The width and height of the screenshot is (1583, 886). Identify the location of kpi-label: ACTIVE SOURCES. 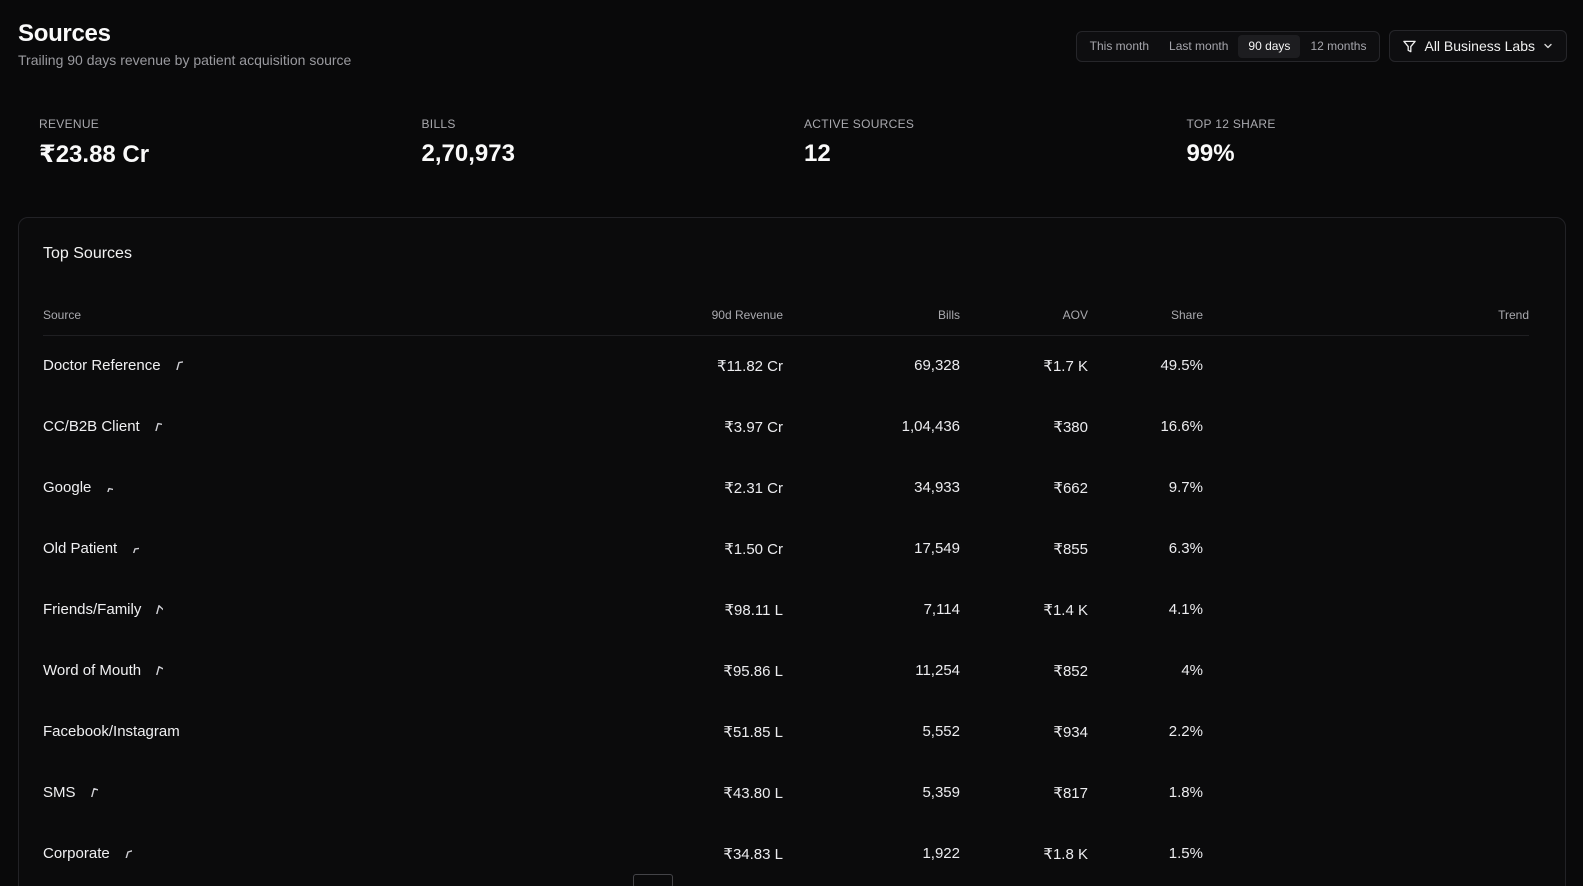
(859, 124).